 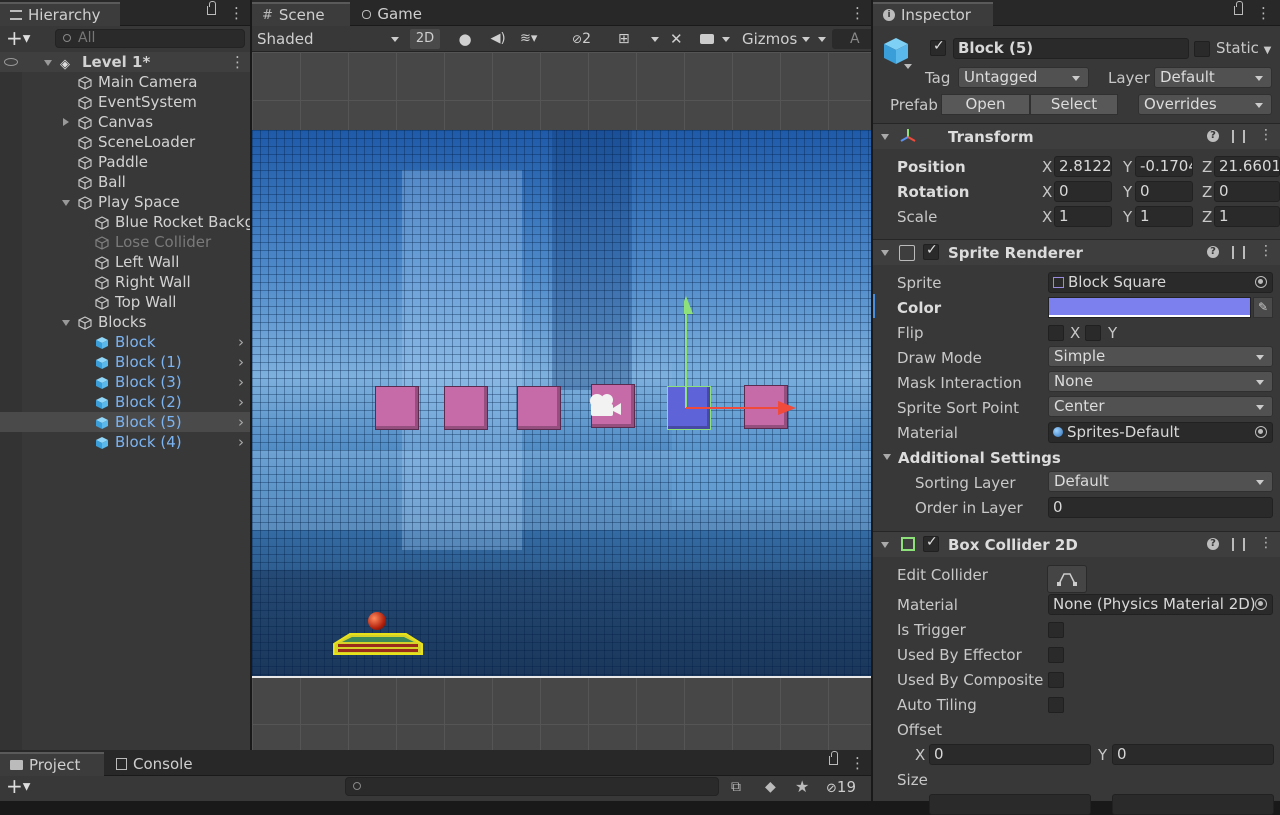 What do you see at coordinates (125, 142) in the screenshot?
I see `hierarchy-item: SceneLoader` at bounding box center [125, 142].